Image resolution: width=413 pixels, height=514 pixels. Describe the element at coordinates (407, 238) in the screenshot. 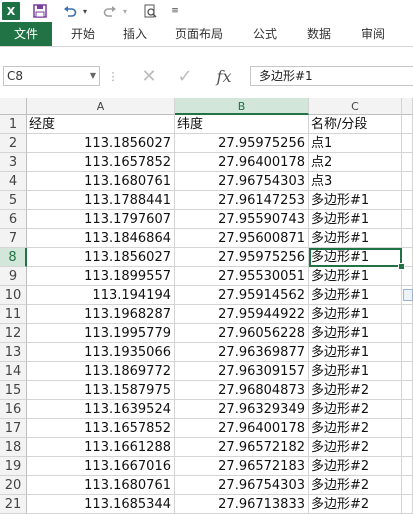

I see `cell-d7` at that location.